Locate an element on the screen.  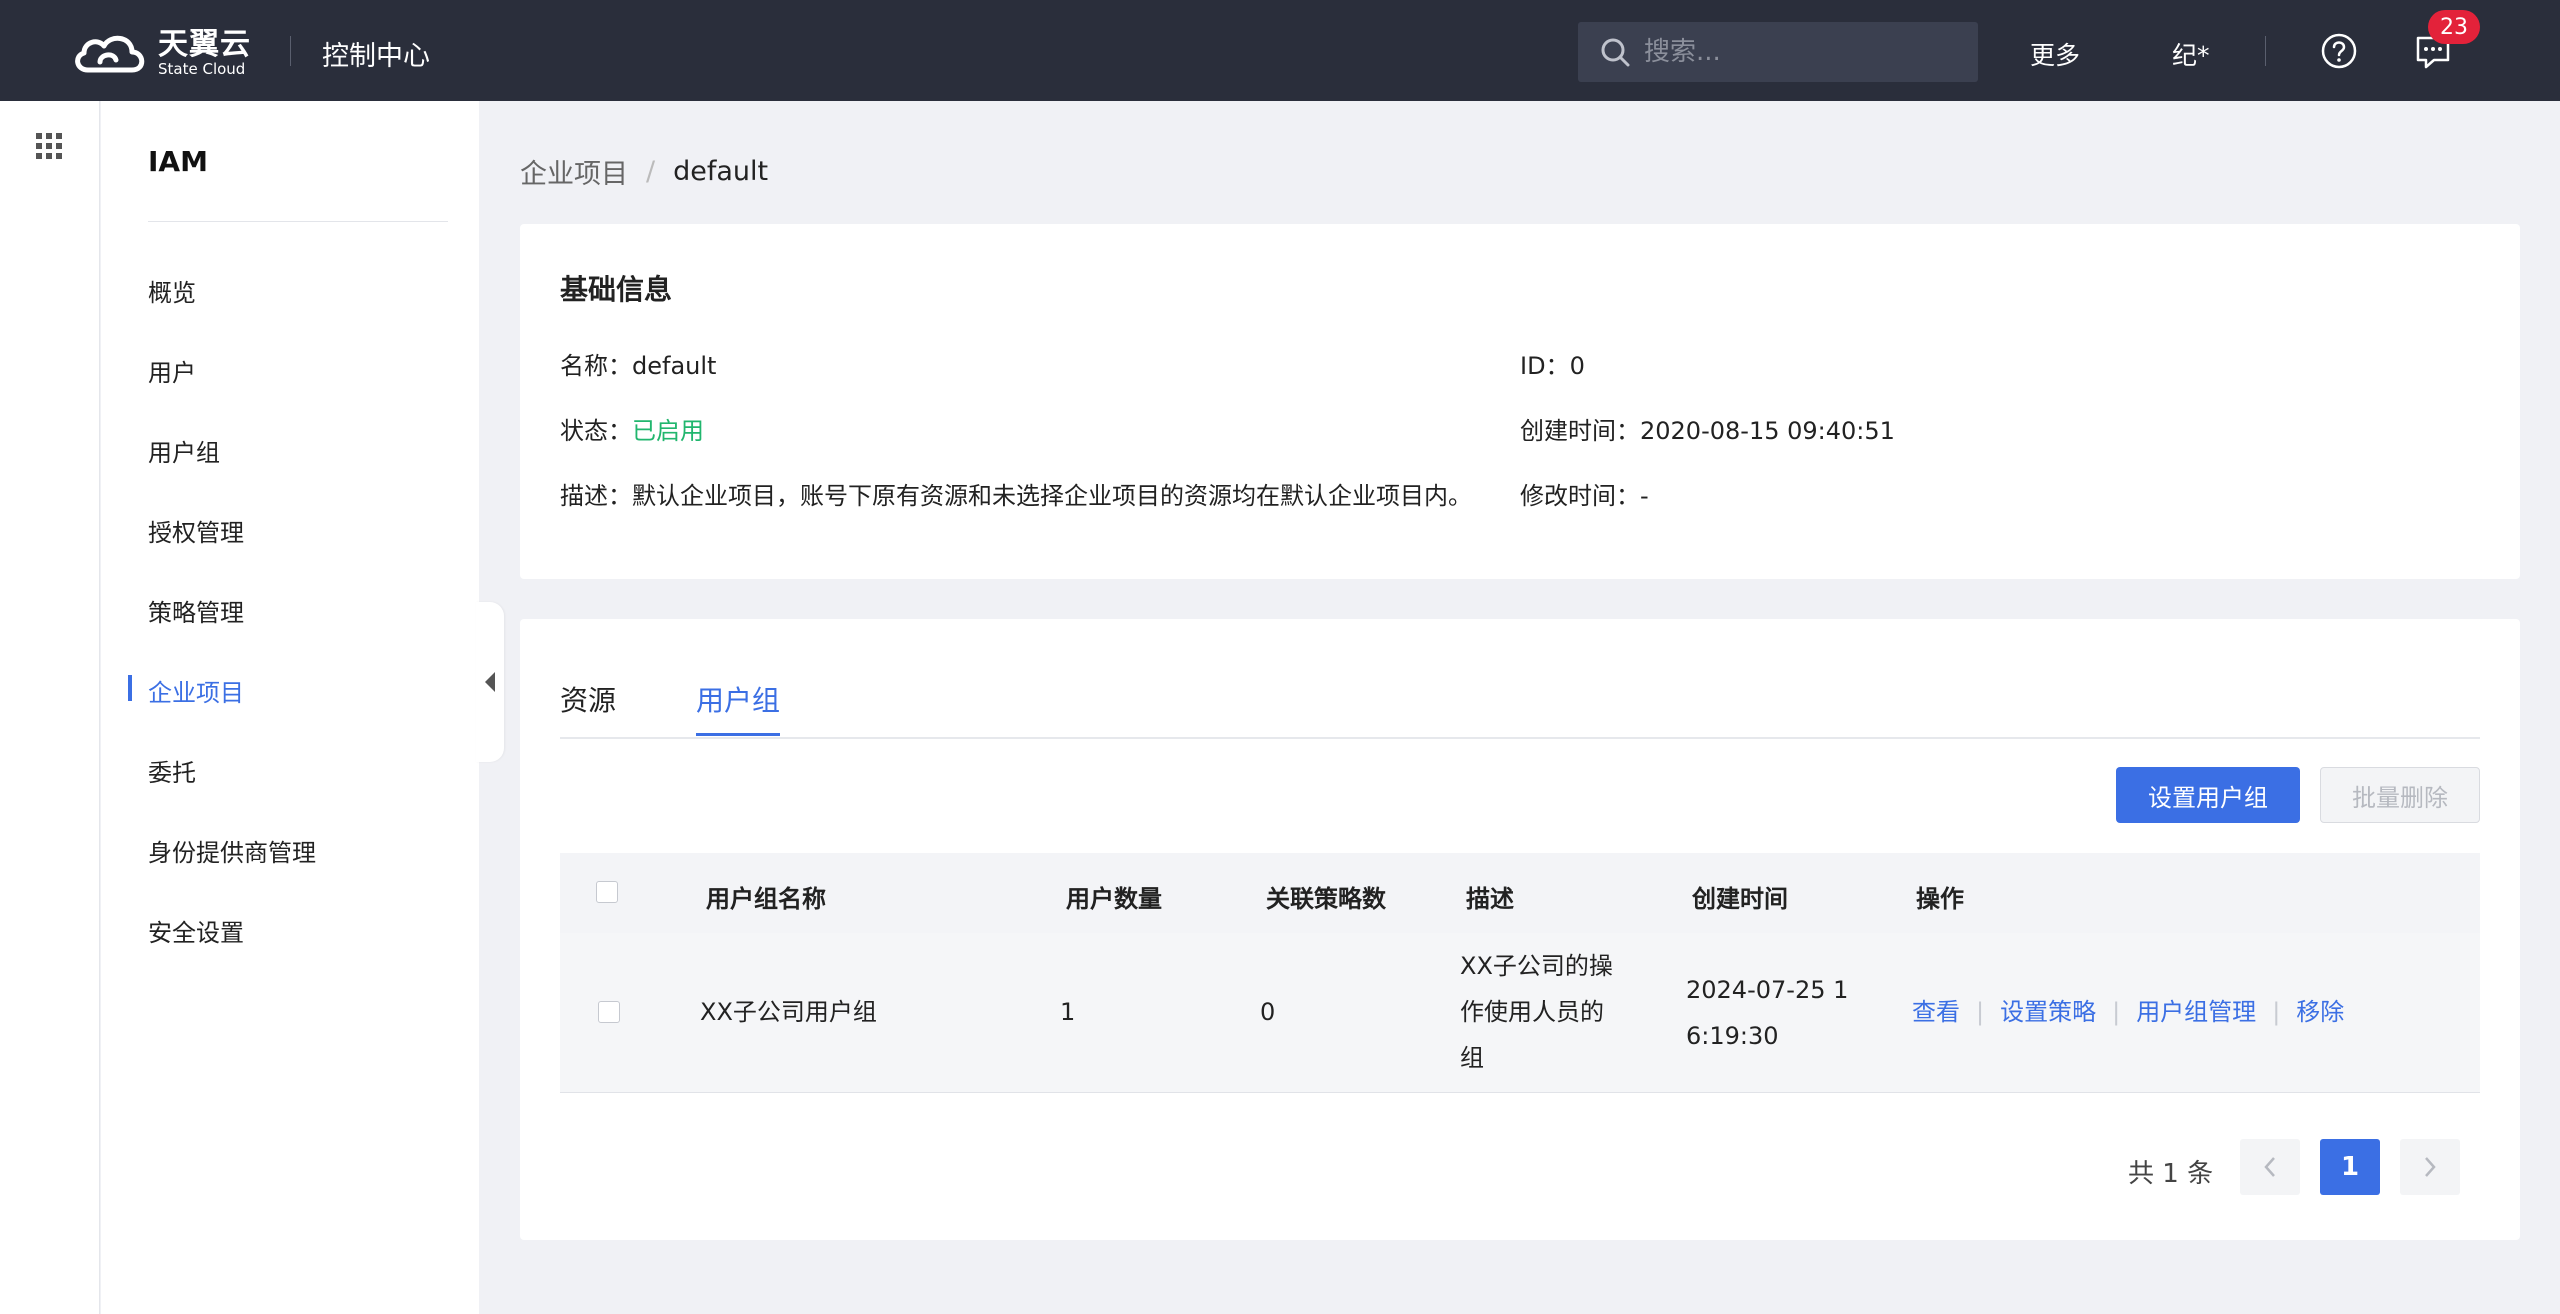
sidebar-item-user-groups: 用户组 is located at coordinates (184, 450).